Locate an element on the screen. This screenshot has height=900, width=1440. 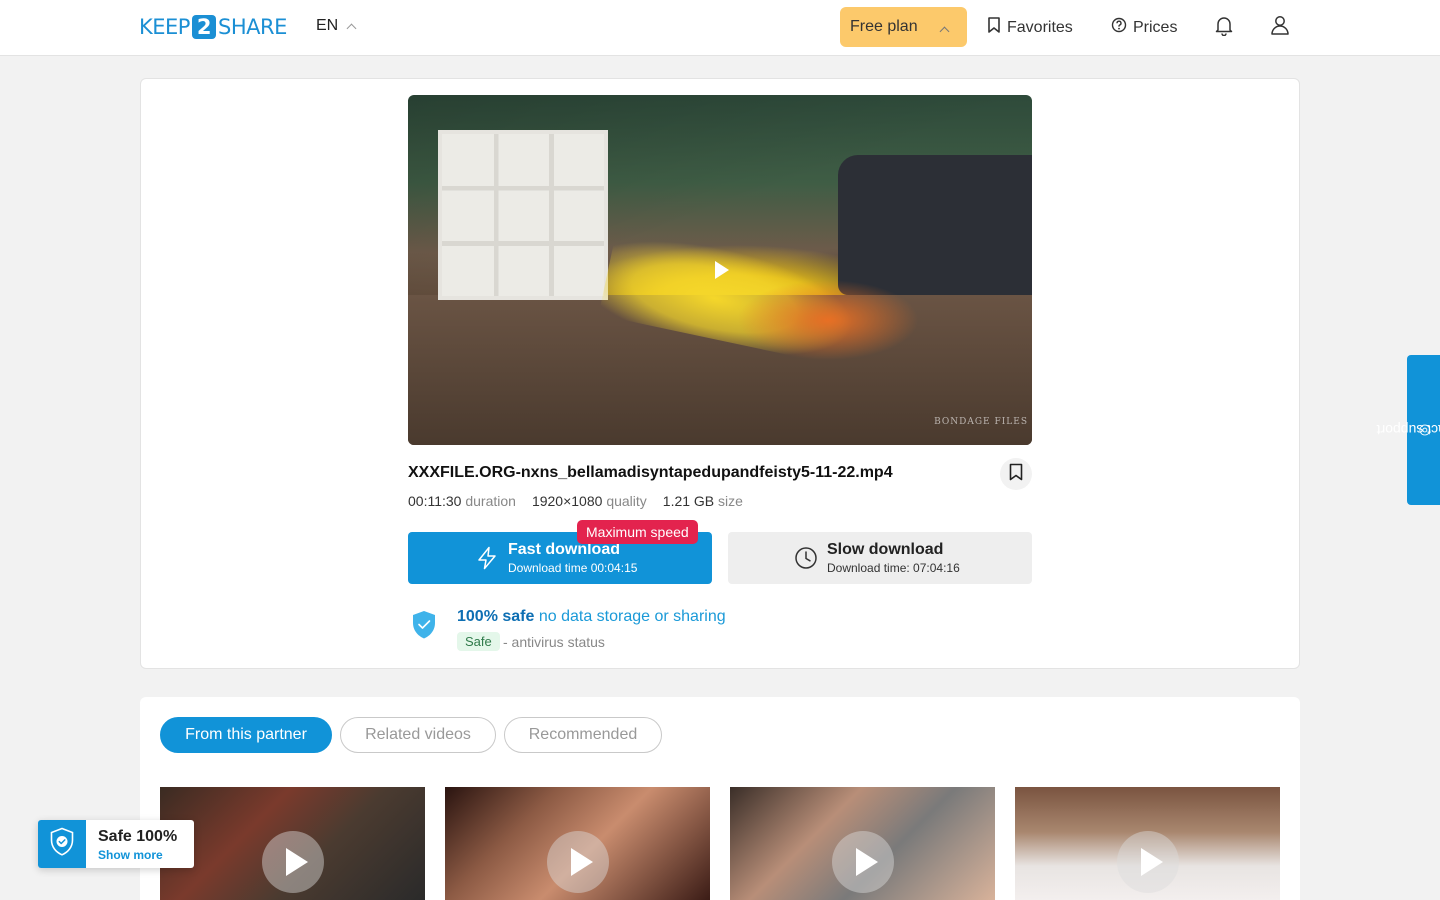
prices-label: Prices is located at coordinates (1155, 27).